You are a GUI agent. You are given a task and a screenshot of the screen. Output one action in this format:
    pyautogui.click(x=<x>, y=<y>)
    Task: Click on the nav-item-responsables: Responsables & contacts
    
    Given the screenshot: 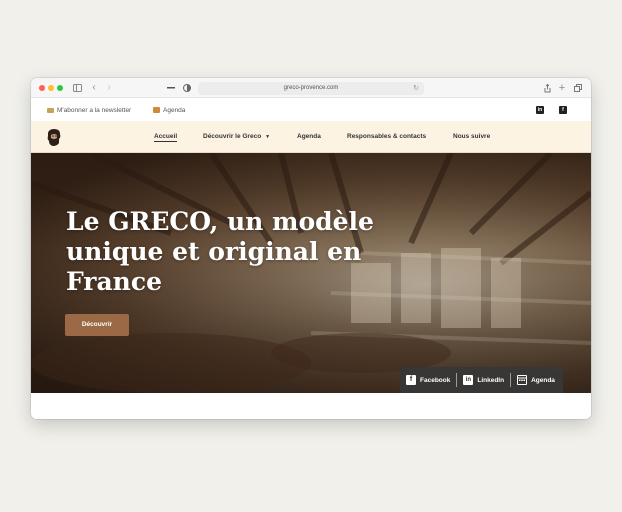 What is the action you would take?
    pyautogui.click(x=386, y=137)
    